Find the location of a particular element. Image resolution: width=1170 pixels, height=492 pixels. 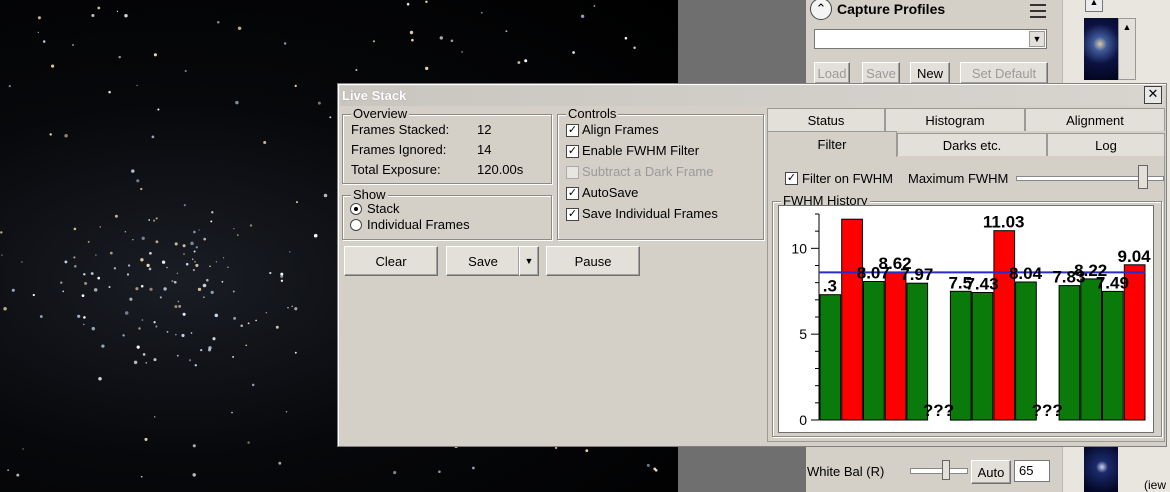

bar-value-label: 9.04 is located at coordinates (1135, 256).